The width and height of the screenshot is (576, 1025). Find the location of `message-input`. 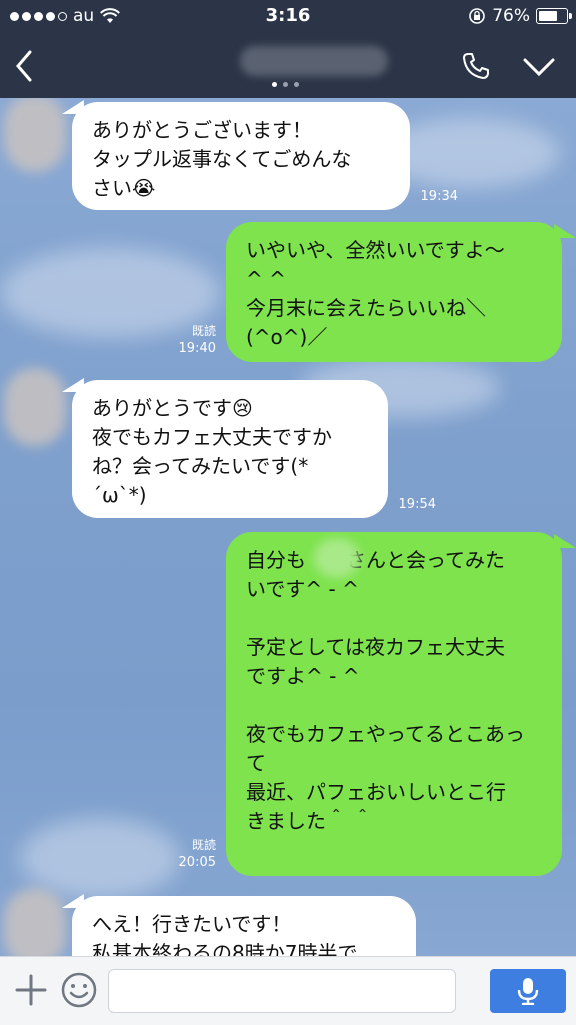

message-input is located at coordinates (282, 991).